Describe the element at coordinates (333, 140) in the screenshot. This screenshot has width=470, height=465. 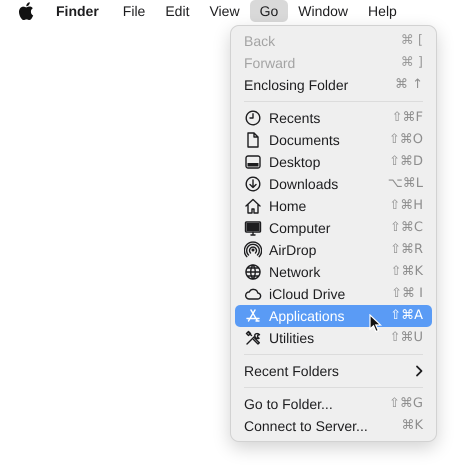
I see `menu-item: Documents ⇧⌘O` at that location.